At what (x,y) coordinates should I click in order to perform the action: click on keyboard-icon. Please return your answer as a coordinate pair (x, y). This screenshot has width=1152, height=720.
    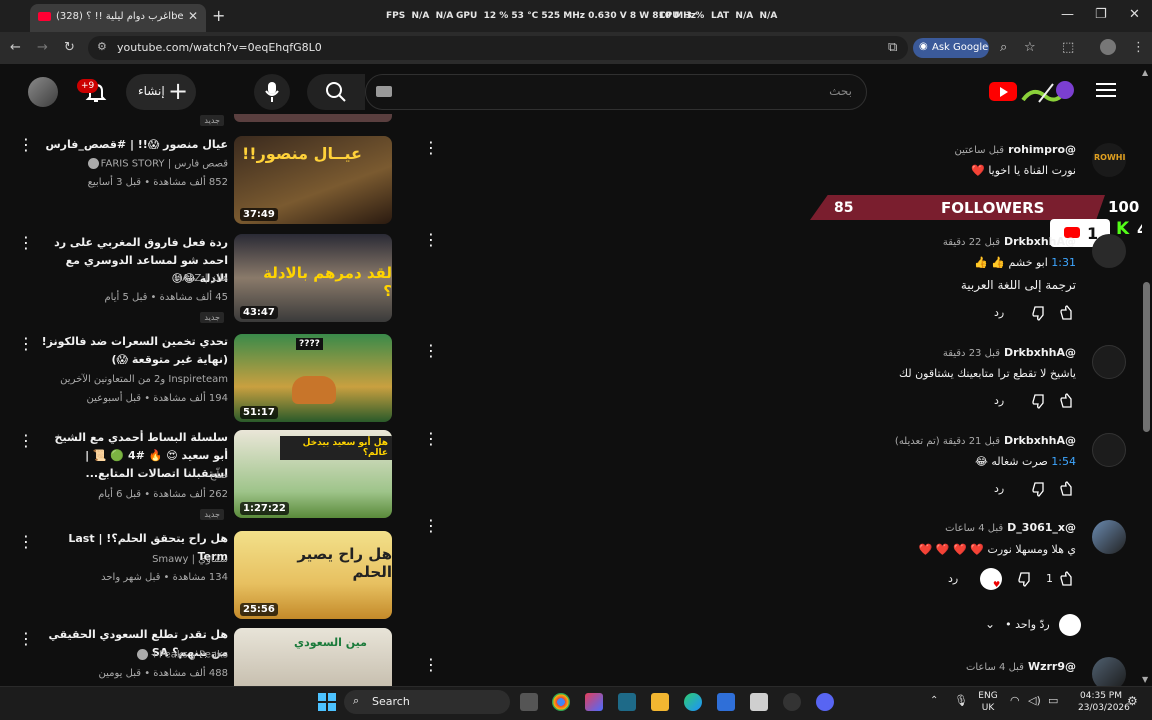
    Looking at the image, I should click on (384, 91).